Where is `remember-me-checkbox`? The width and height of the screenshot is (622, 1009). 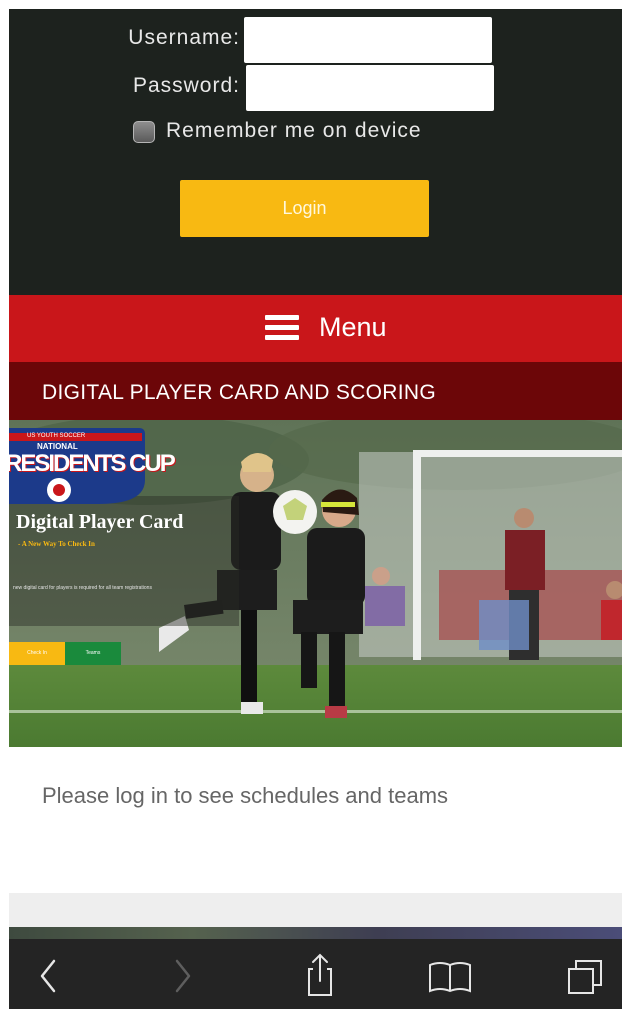
remember-me-checkbox is located at coordinates (144, 132).